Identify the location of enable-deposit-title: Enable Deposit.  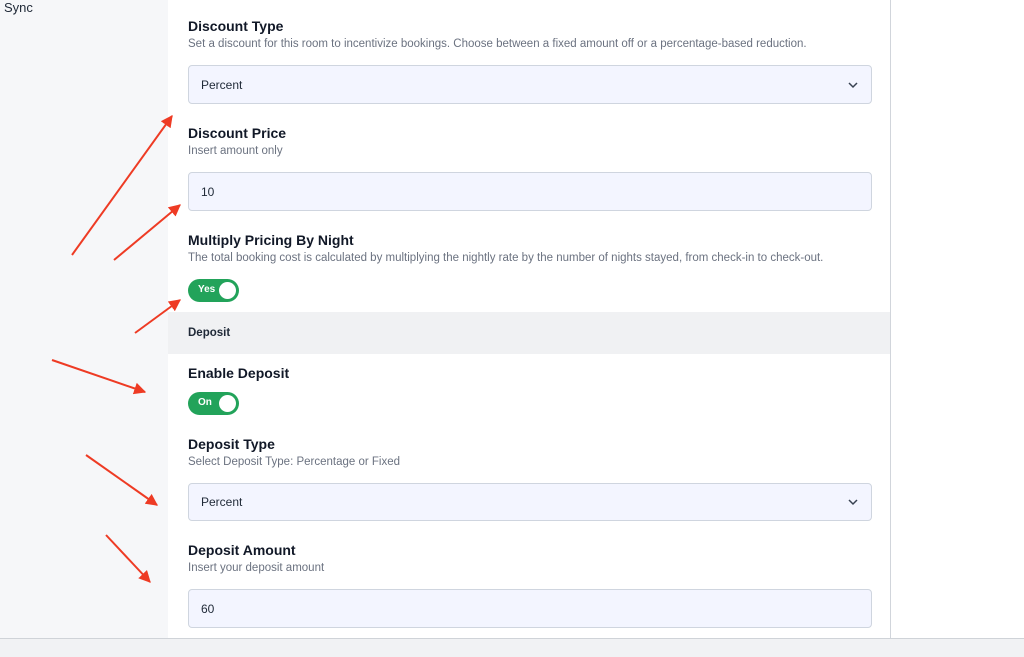
(239, 373).